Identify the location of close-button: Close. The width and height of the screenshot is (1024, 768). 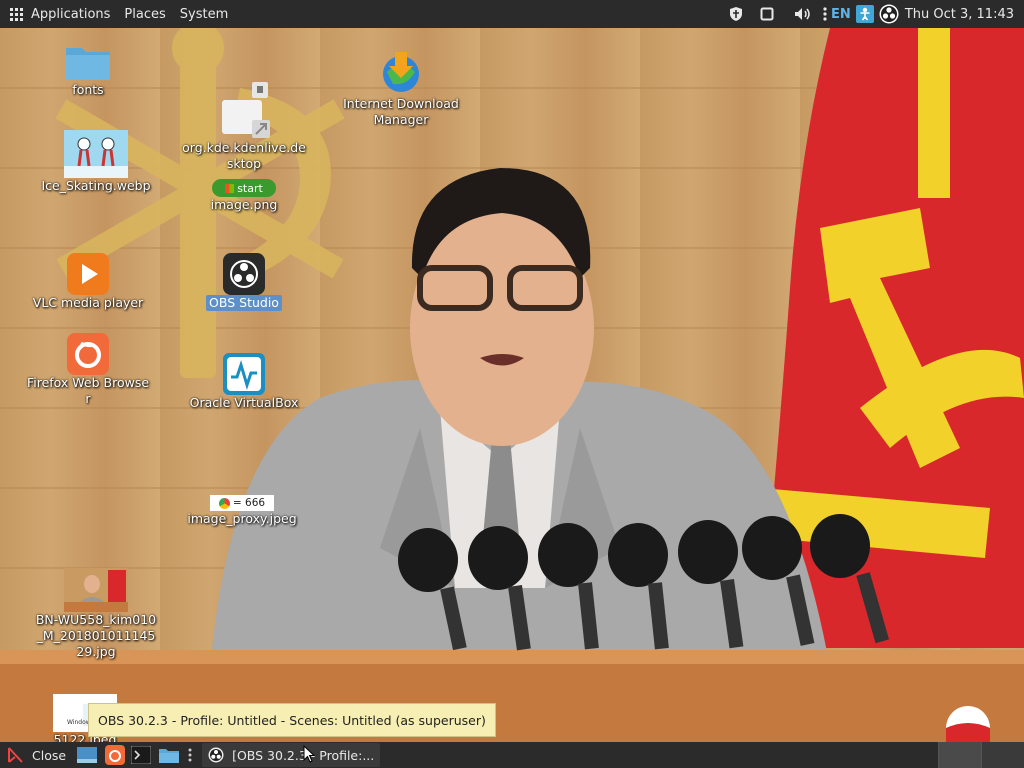
(36, 755).